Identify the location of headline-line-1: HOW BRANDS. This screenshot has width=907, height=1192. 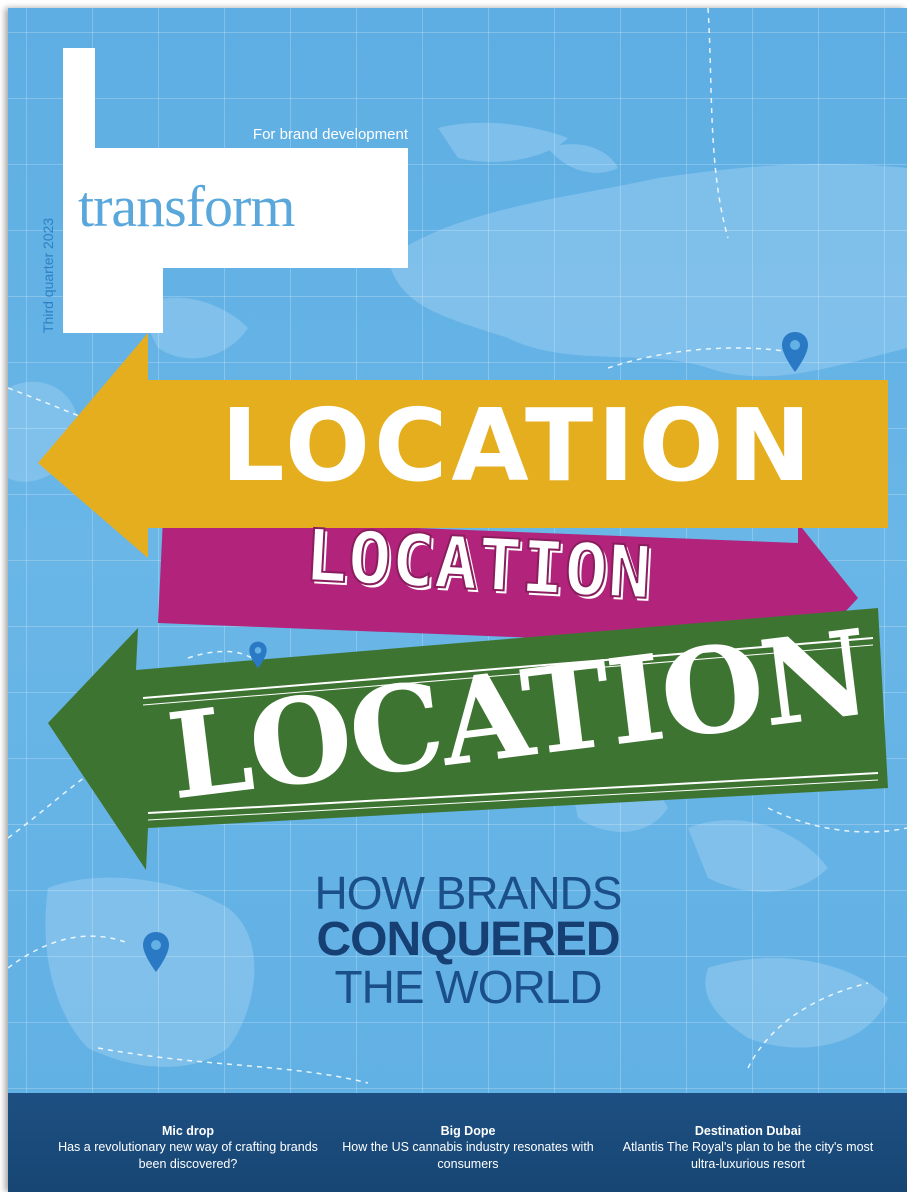
(468, 893).